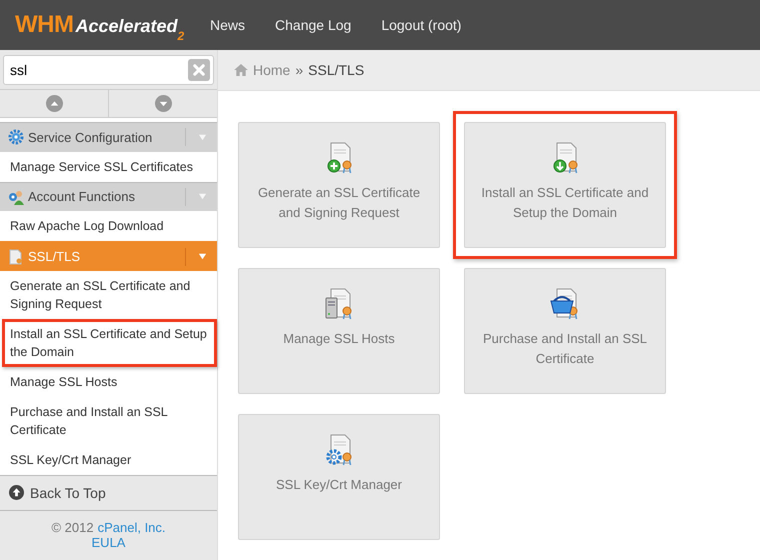 This screenshot has height=560, width=760. Describe the element at coordinates (44, 25) in the screenshot. I see `logo-brand: WHM` at that location.